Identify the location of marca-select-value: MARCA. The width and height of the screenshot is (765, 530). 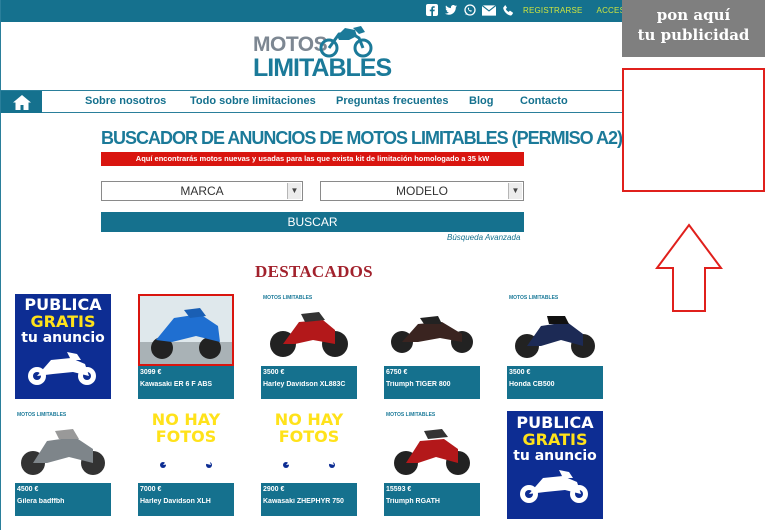
(202, 191).